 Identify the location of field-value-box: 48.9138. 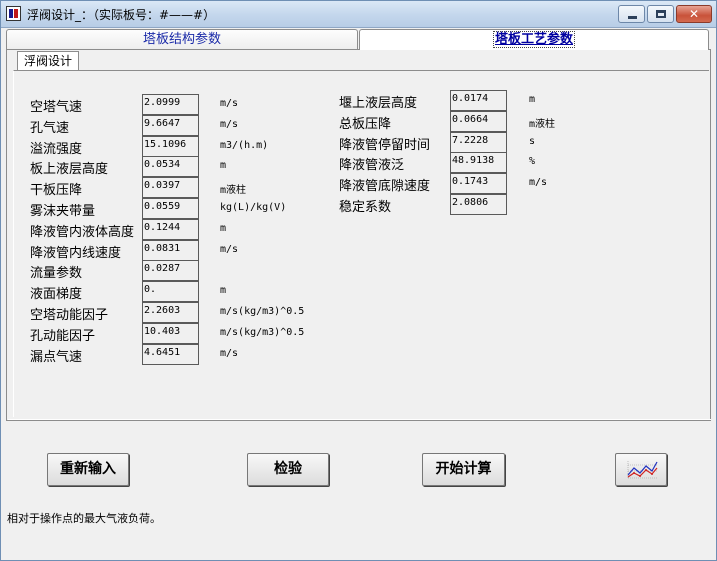
(478, 163).